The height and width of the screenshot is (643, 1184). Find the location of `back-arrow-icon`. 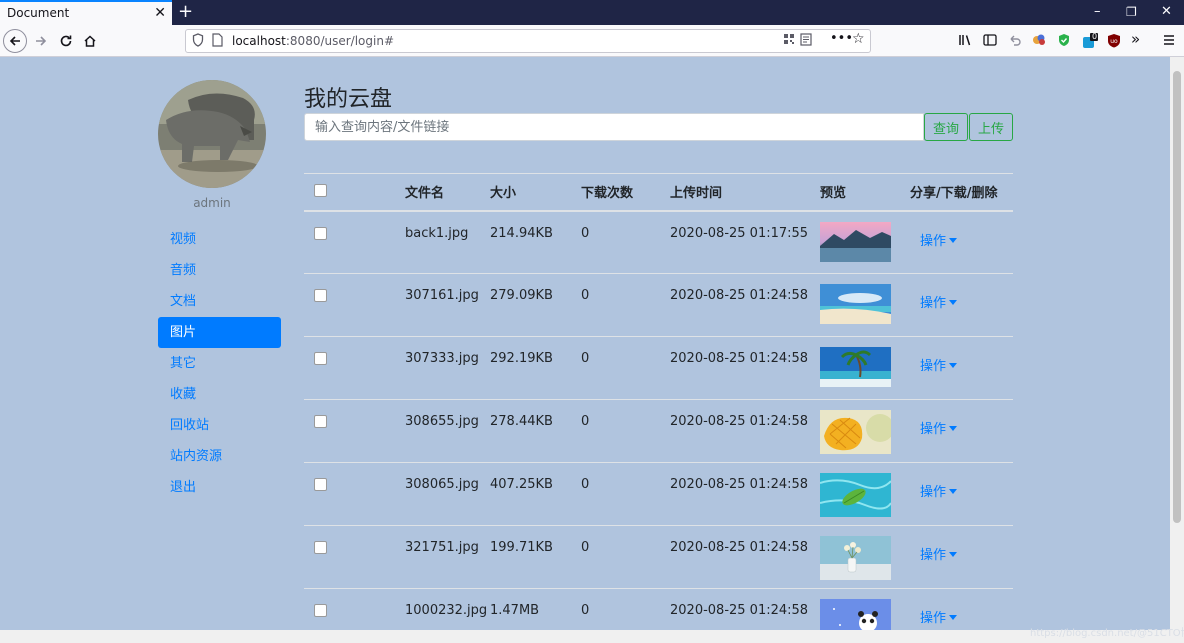

back-arrow-icon is located at coordinates (14, 41).